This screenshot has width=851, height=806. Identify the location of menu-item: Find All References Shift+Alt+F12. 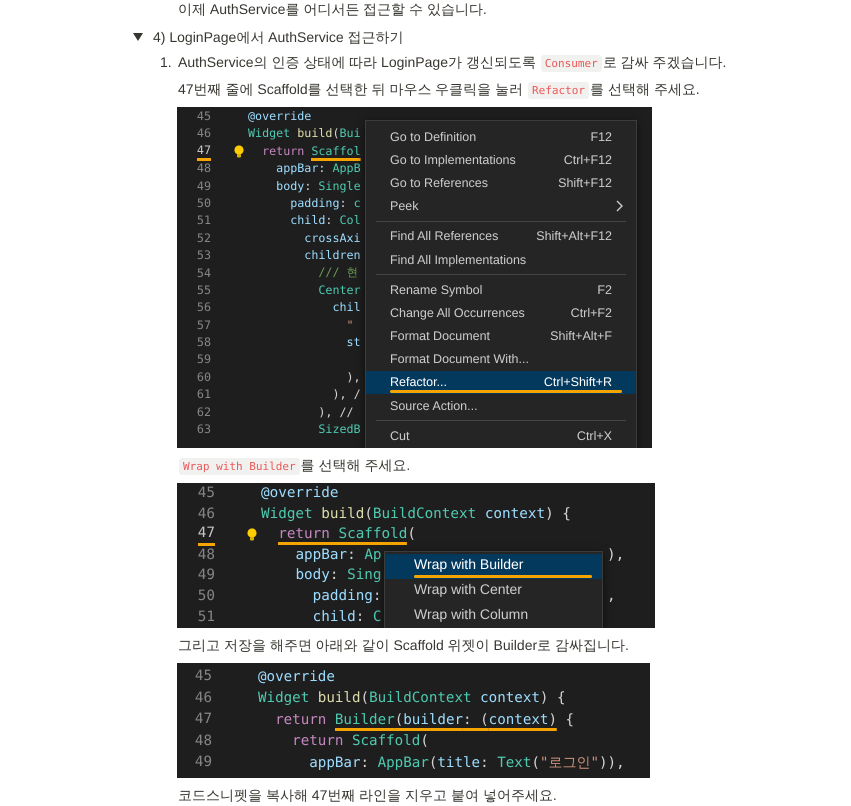
(501, 236).